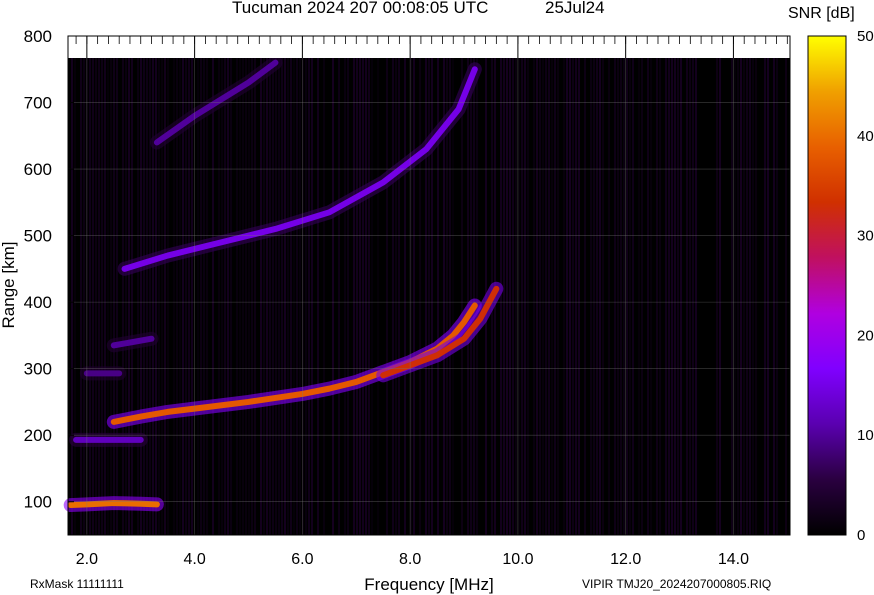 This screenshot has height=595, width=874. What do you see at coordinates (77, 584) in the screenshot?
I see `rxmask-label: RxMask 11111111` at bounding box center [77, 584].